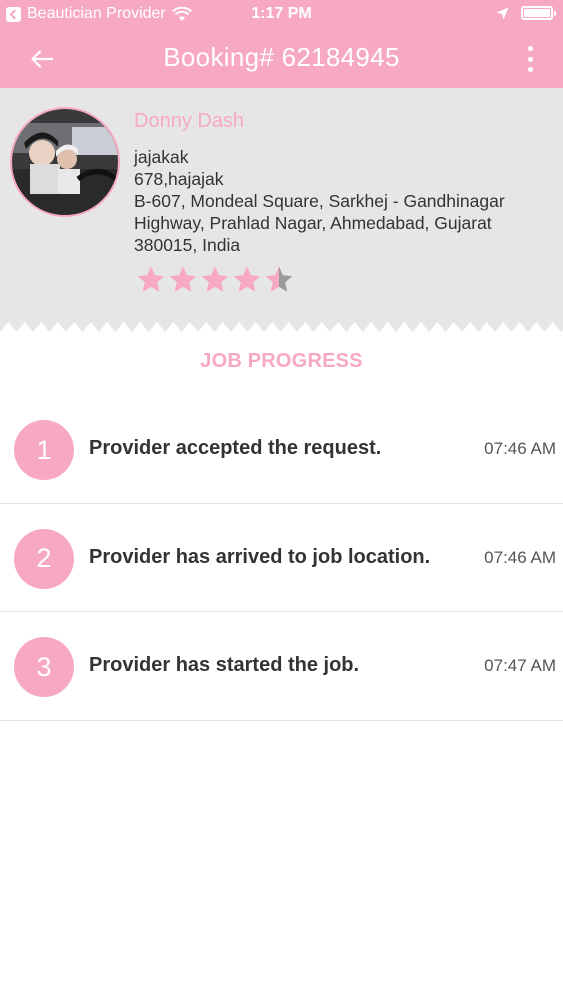  I want to click on status-time: 1:17 PM, so click(281, 13).